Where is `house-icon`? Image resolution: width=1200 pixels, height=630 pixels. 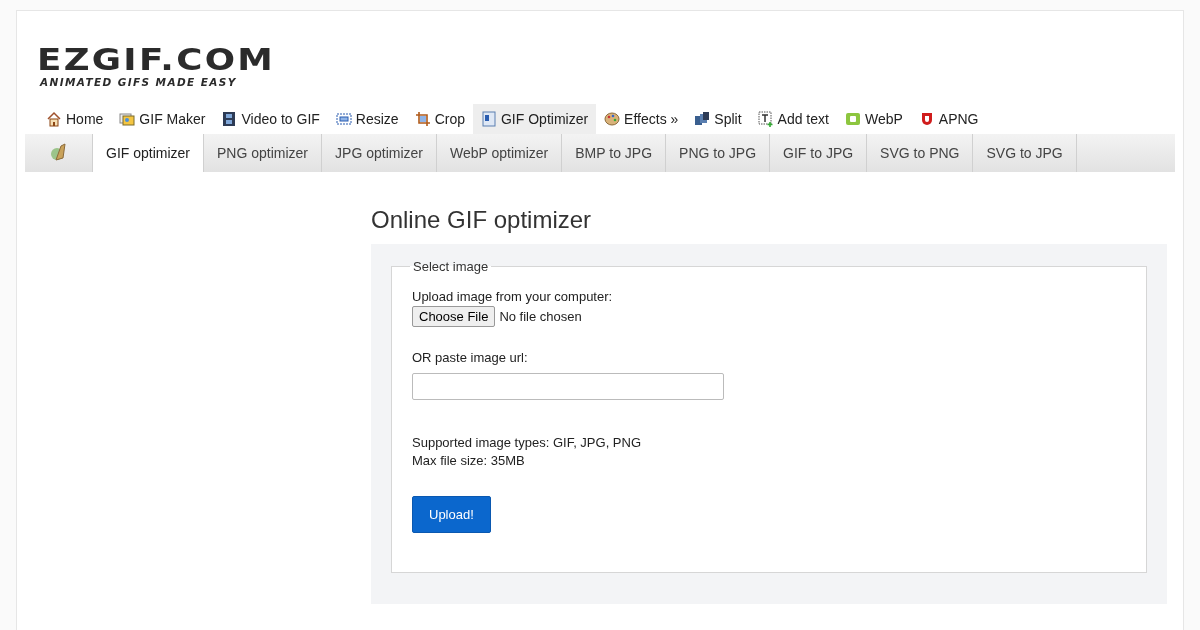
house-icon is located at coordinates (54, 119).